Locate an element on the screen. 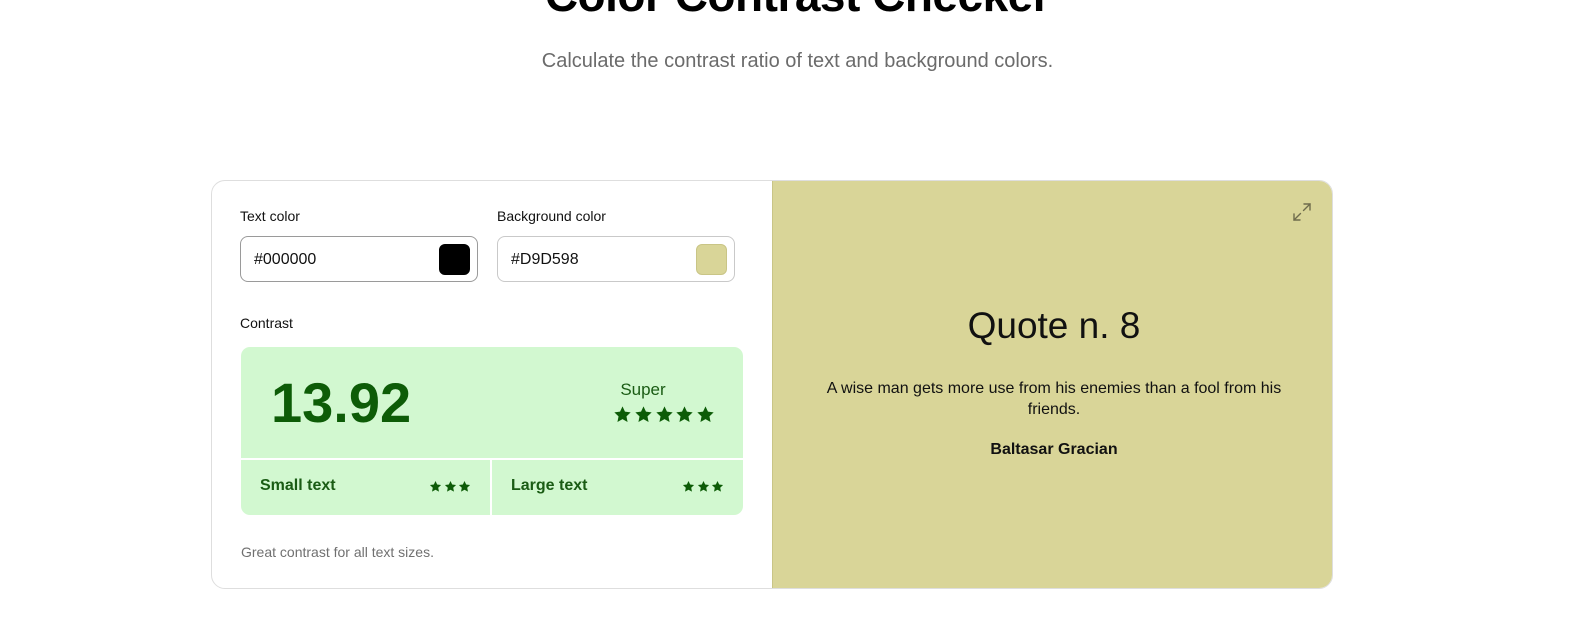  large-text-stars is located at coordinates (703, 486).